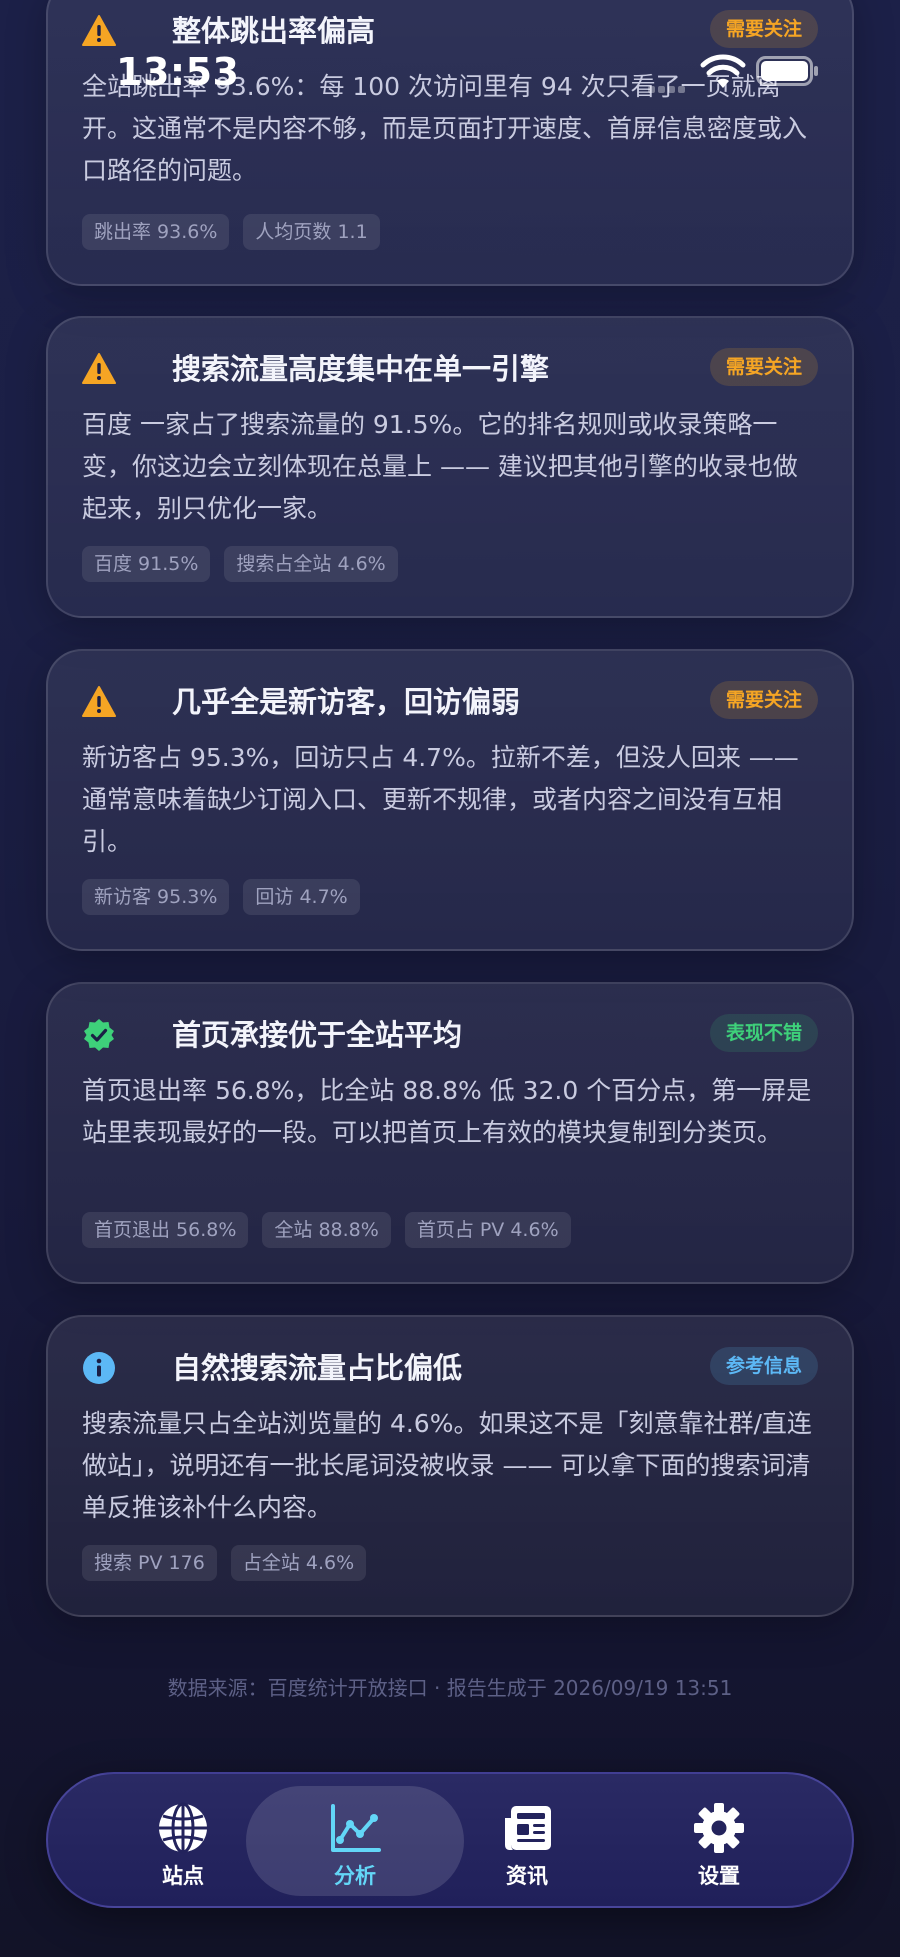  I want to click on card-tags: 搜索 PV 176 占全站 4.6%, so click(224, 1563).